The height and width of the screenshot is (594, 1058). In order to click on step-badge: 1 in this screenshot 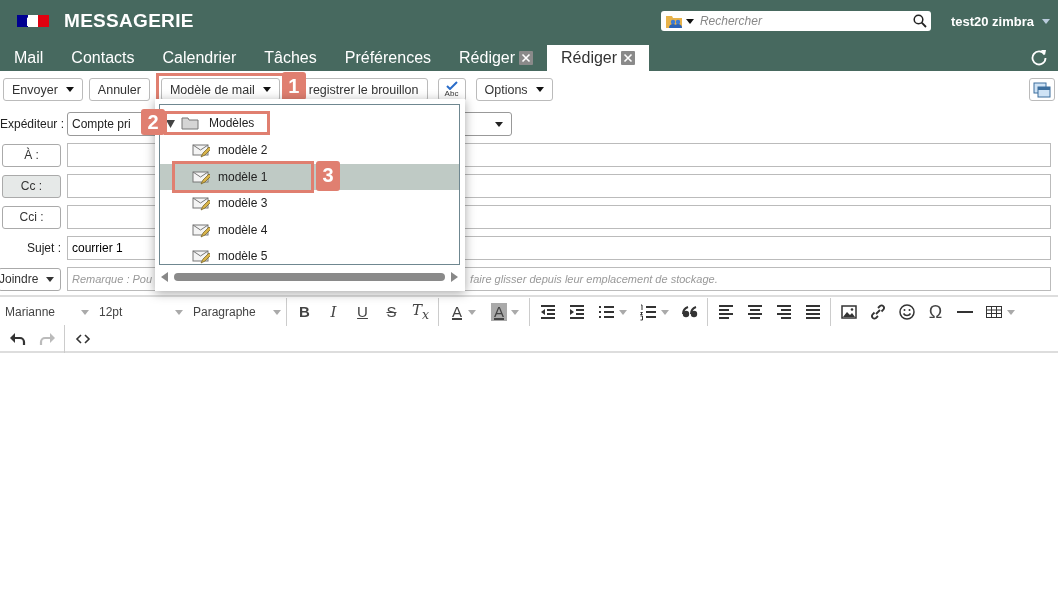, I will do `click(293, 86)`.